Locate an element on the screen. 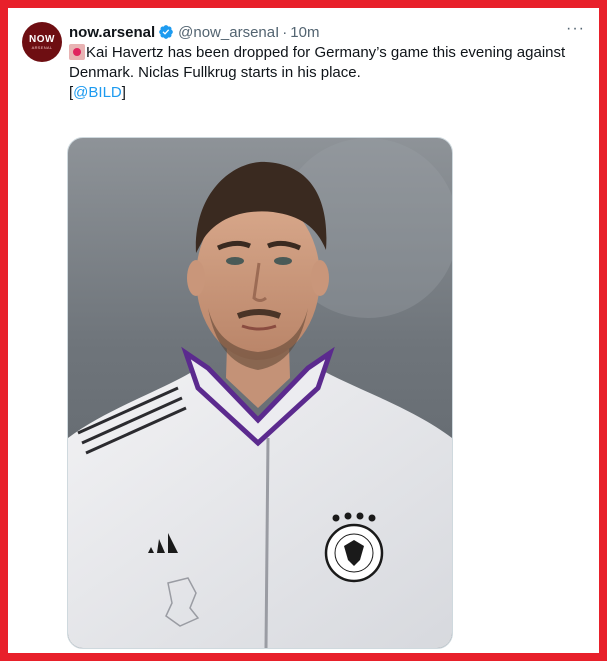  dfb-crest-icon is located at coordinates (354, 553).